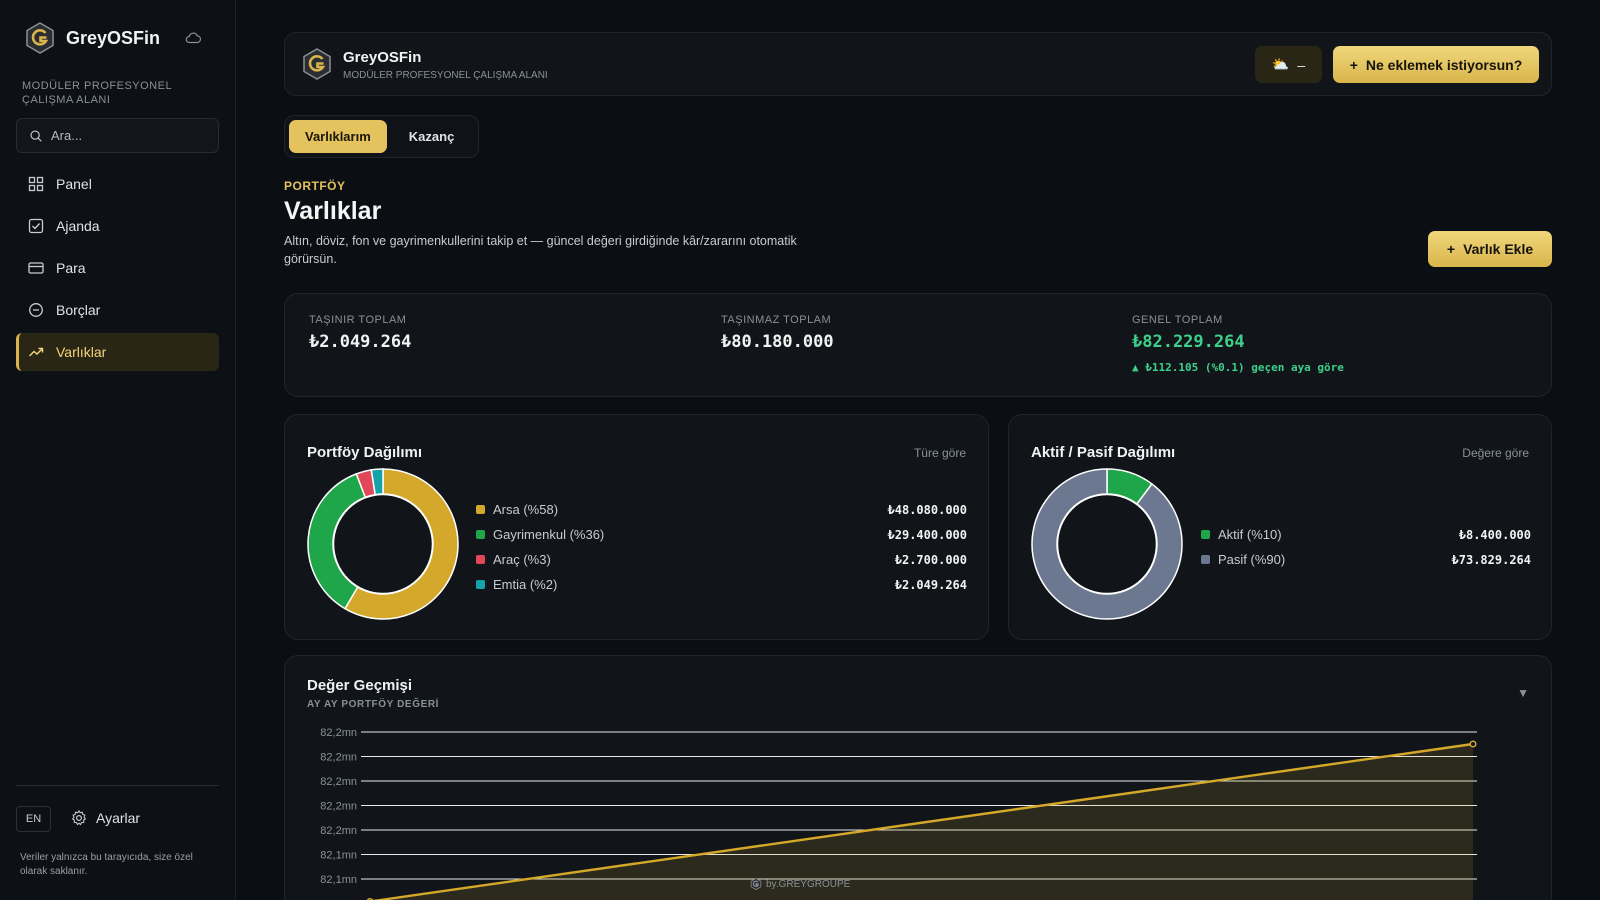  I want to click on sidebar-subtitle: MODÜLER PROFESYONEL ÇALIŞMA ALANI, so click(97, 93).